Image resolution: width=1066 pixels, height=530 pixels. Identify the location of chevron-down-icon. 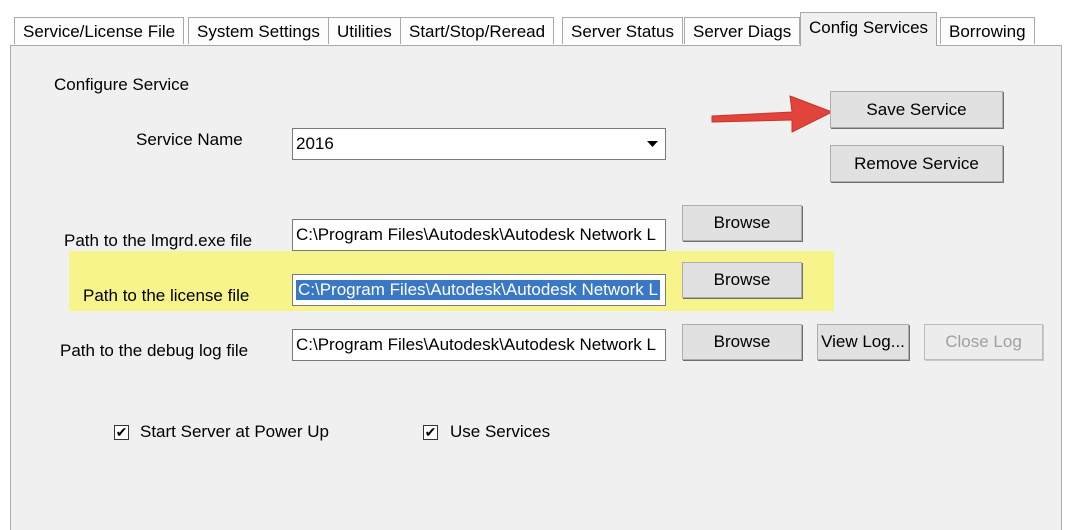
(652, 144).